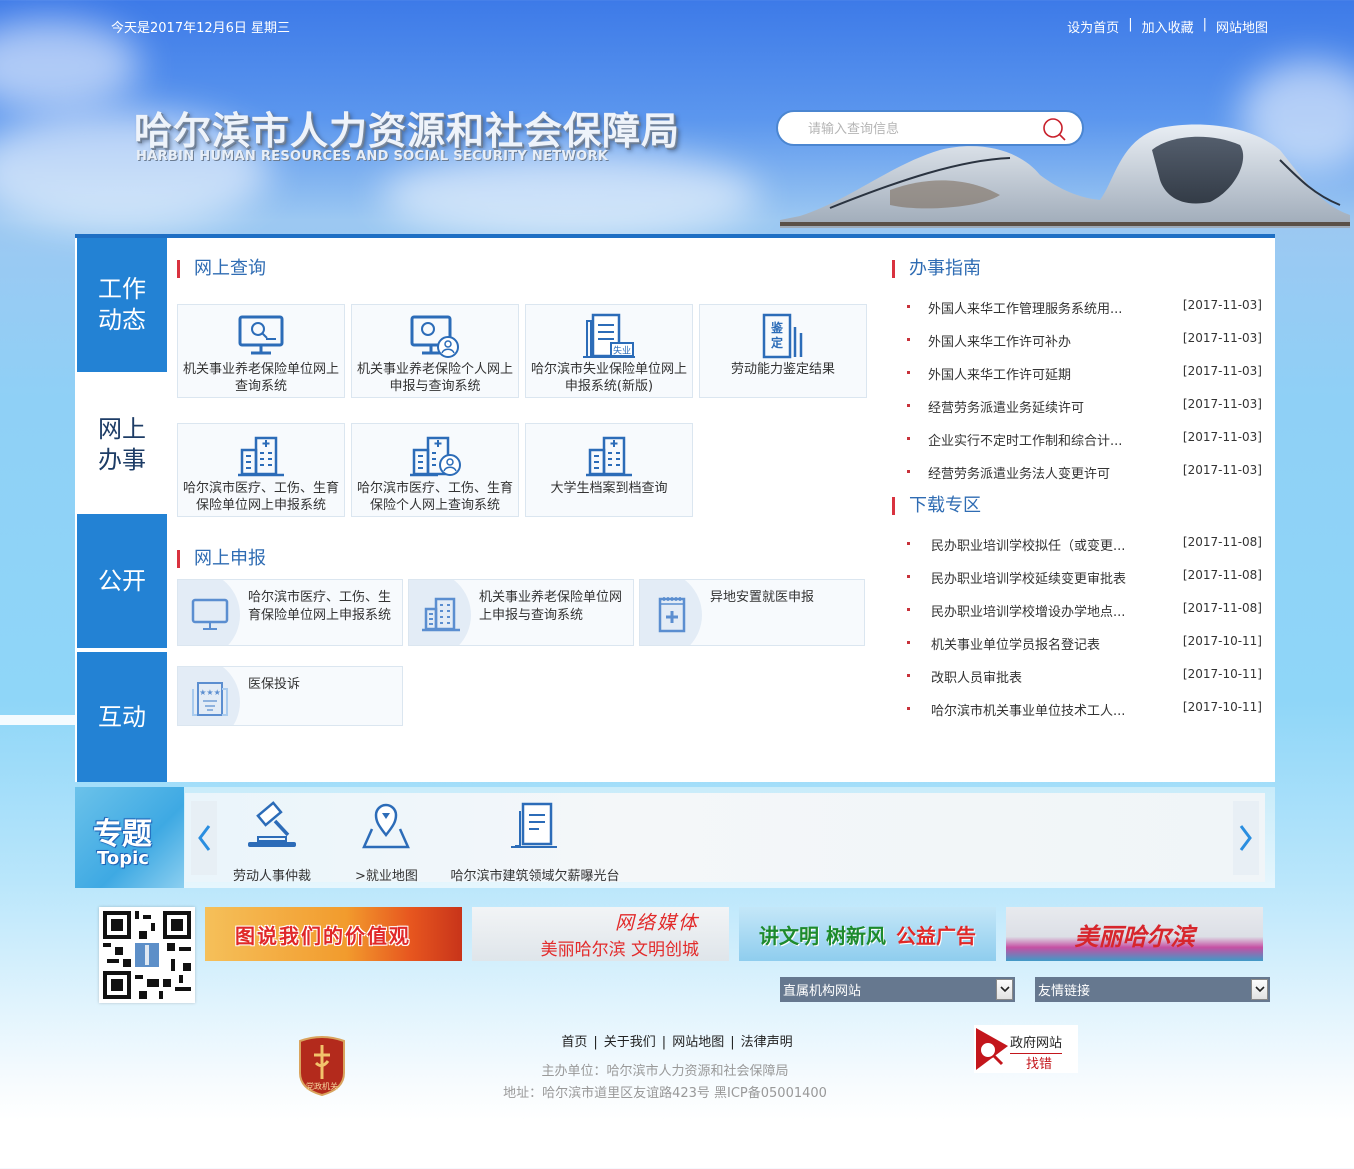  What do you see at coordinates (535, 876) in the screenshot?
I see `topic-label: 哈尔滨市建筑领域欠薪曝光台` at bounding box center [535, 876].